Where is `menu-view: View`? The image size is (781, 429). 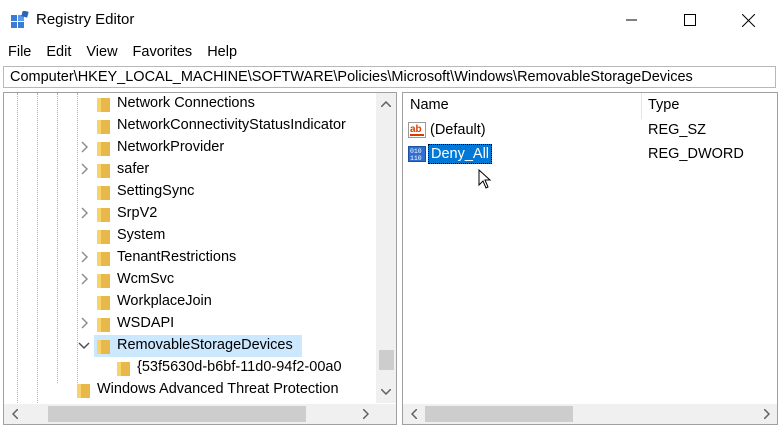 menu-view: View is located at coordinates (101, 52).